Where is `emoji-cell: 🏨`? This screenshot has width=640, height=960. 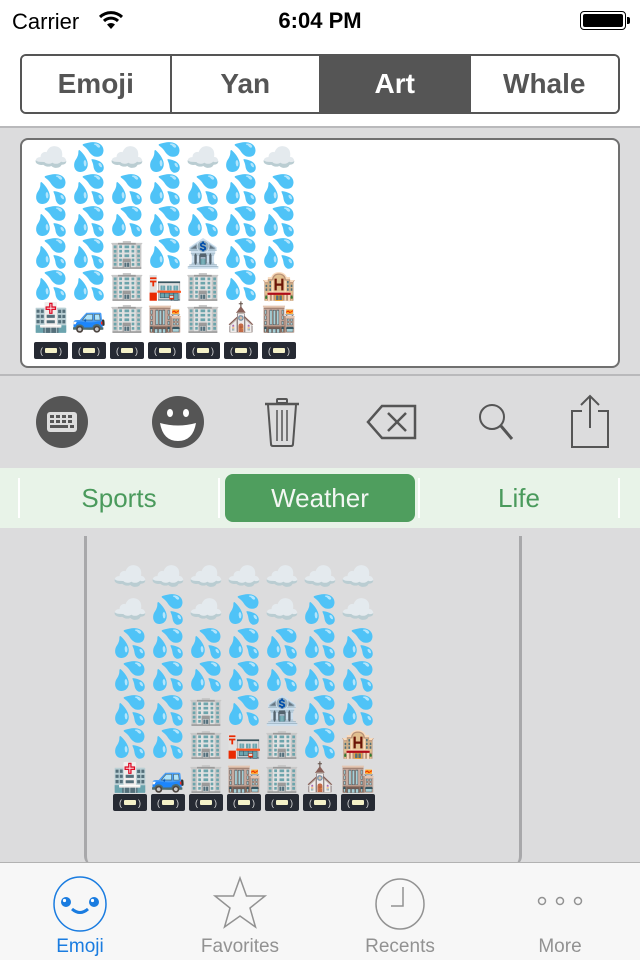
emoji-cell: 🏨 is located at coordinates (358, 744).